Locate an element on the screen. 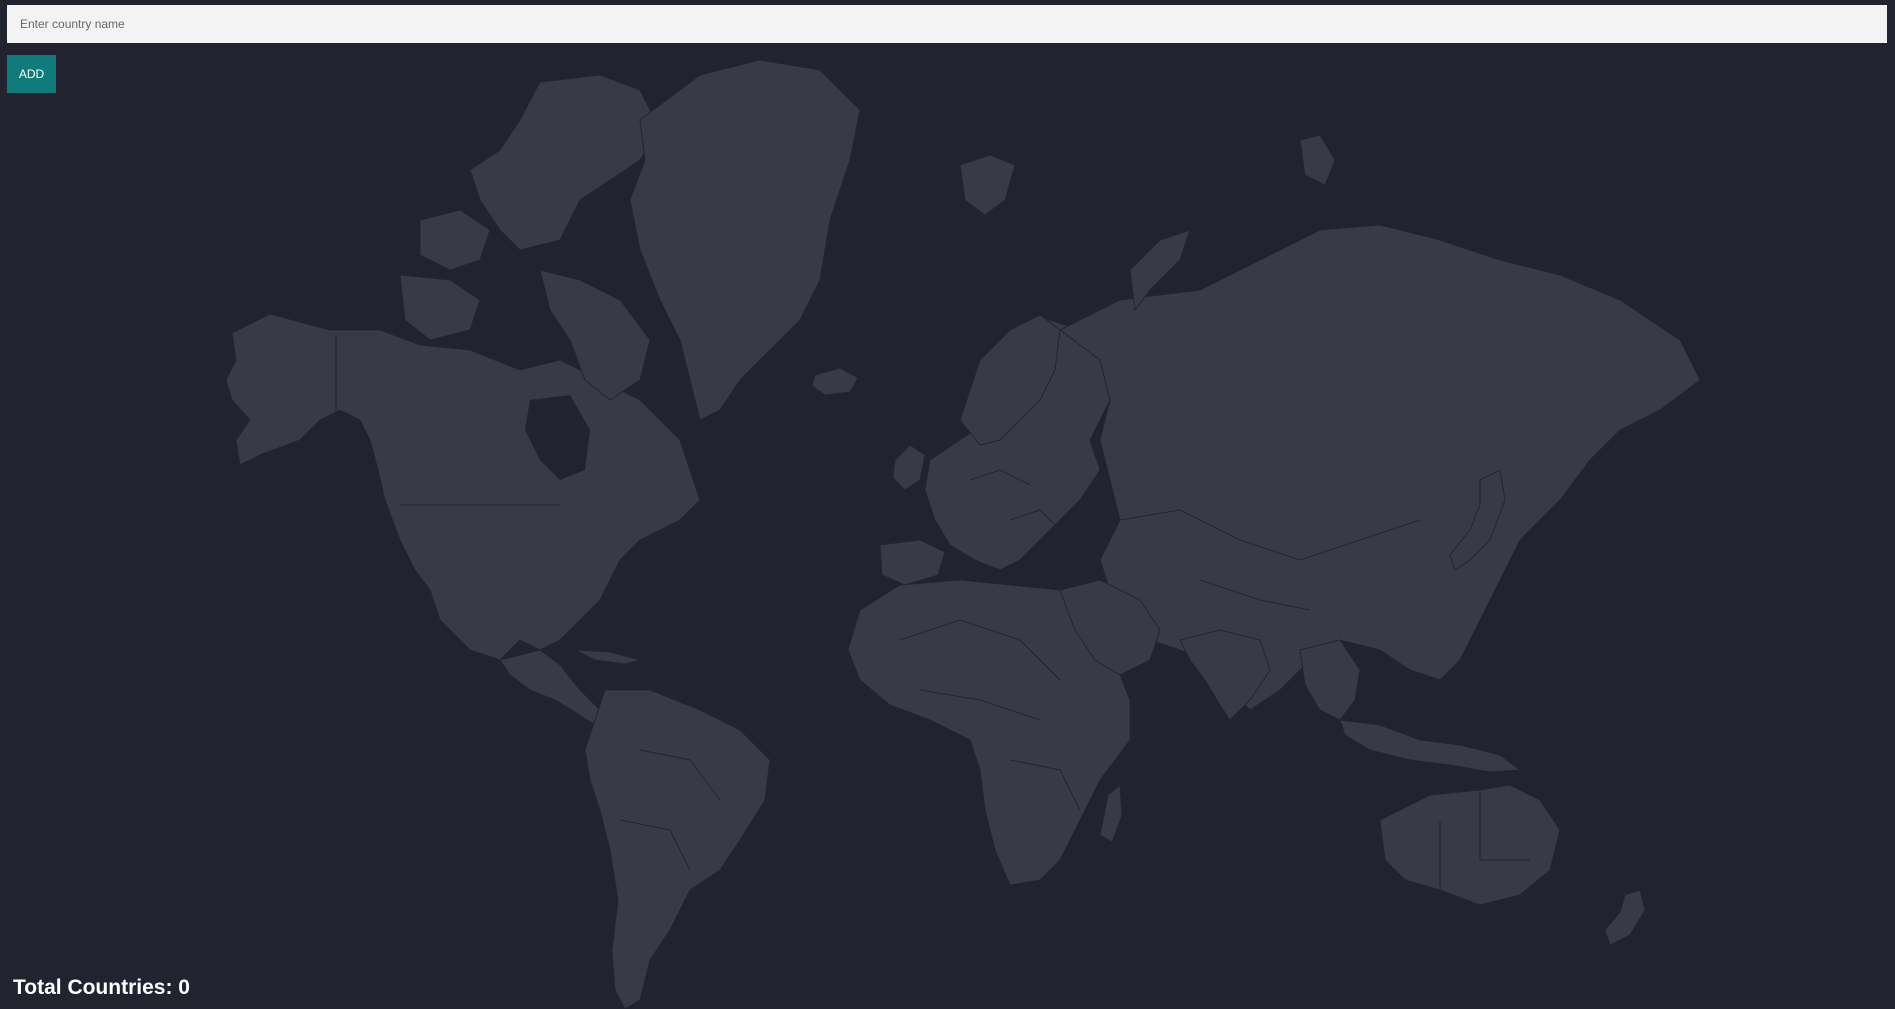 Image resolution: width=1895 pixels, height=1009 pixels. total-countries: Total Countries: 0 is located at coordinates (101, 988).